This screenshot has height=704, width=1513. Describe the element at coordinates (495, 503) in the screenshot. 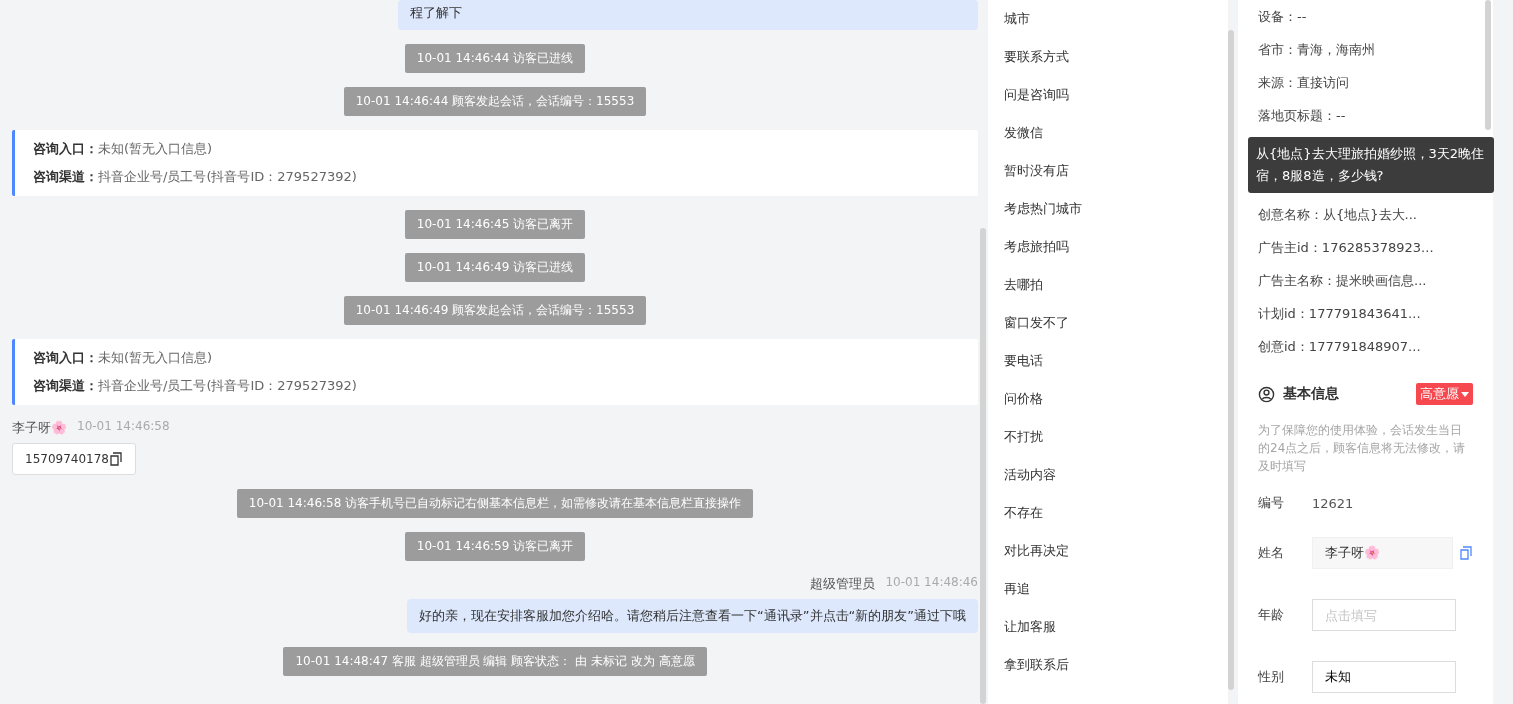

I see `system-notice: 10-01 14:46:58 访客手机号已自动标记右侧基本信息栏，如需修改请在基本信息栏直接操作` at that location.